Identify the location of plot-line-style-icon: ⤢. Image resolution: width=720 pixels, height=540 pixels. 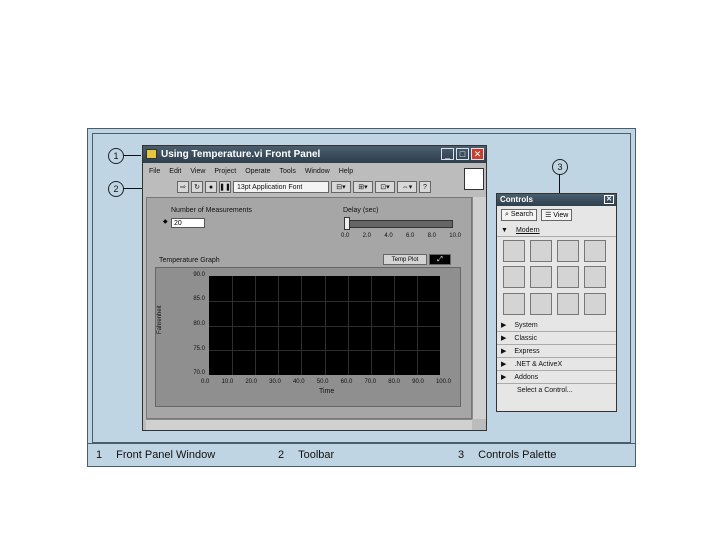
(440, 259).